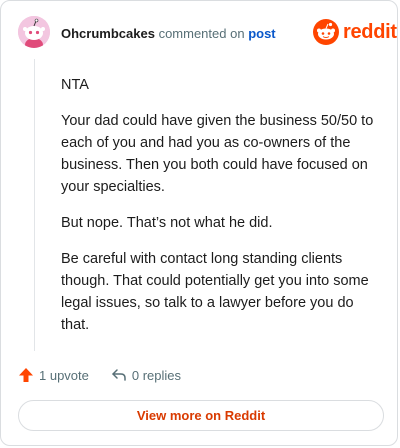  What do you see at coordinates (75, 85) in the screenshot?
I see `comment-paragraph: NTA` at bounding box center [75, 85].